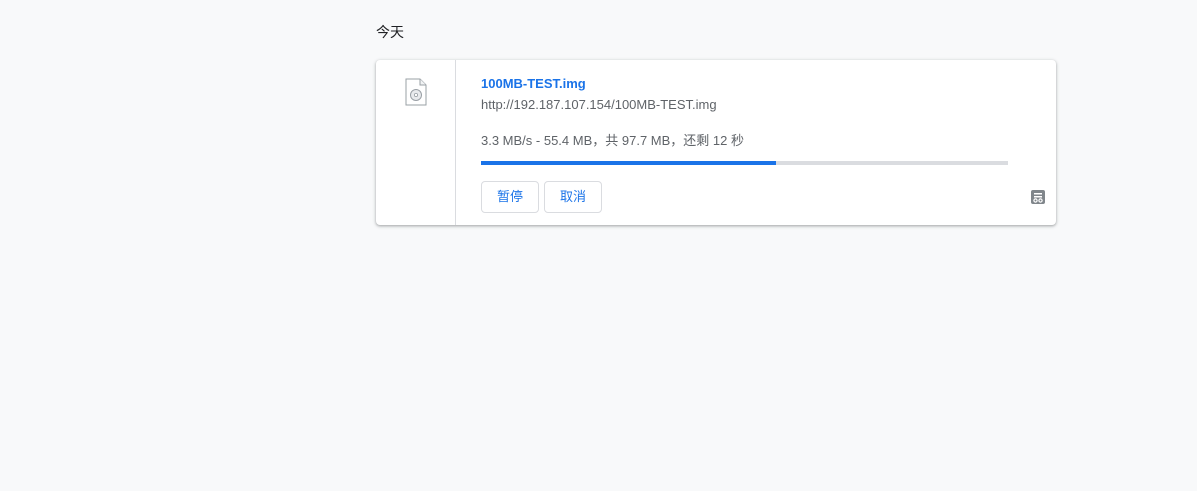  I want to click on file-icon-column, so click(416, 142).